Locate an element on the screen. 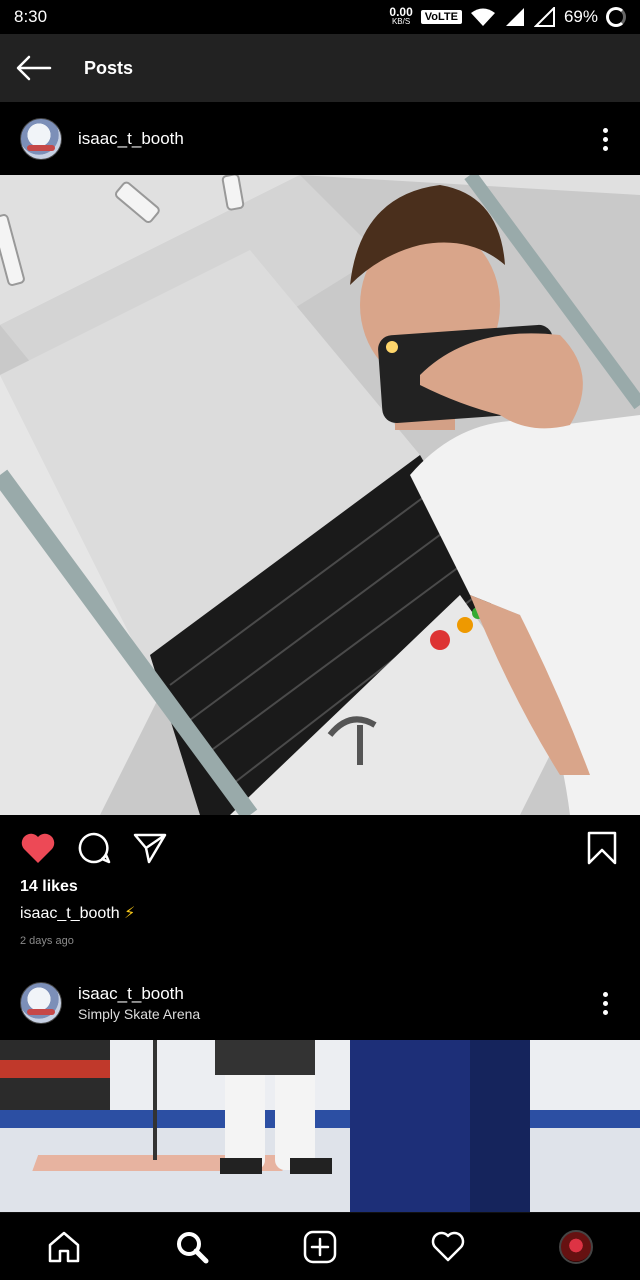  caption-emoji: ⚡ is located at coordinates (130, 913).